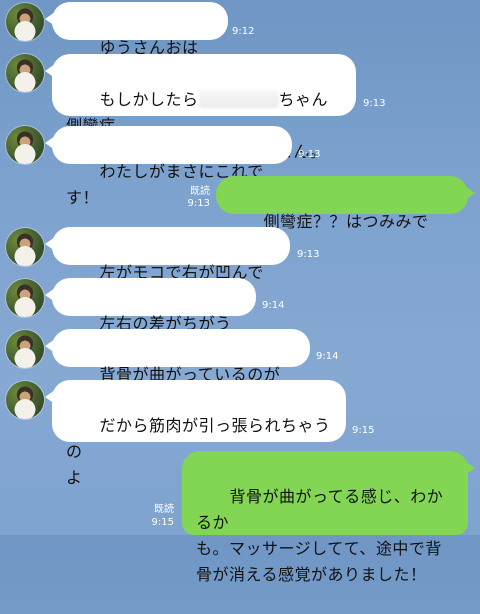 This screenshot has width=480, height=614. What do you see at coordinates (243, 31) in the screenshot?
I see `message-timestamp: 9:12` at bounding box center [243, 31].